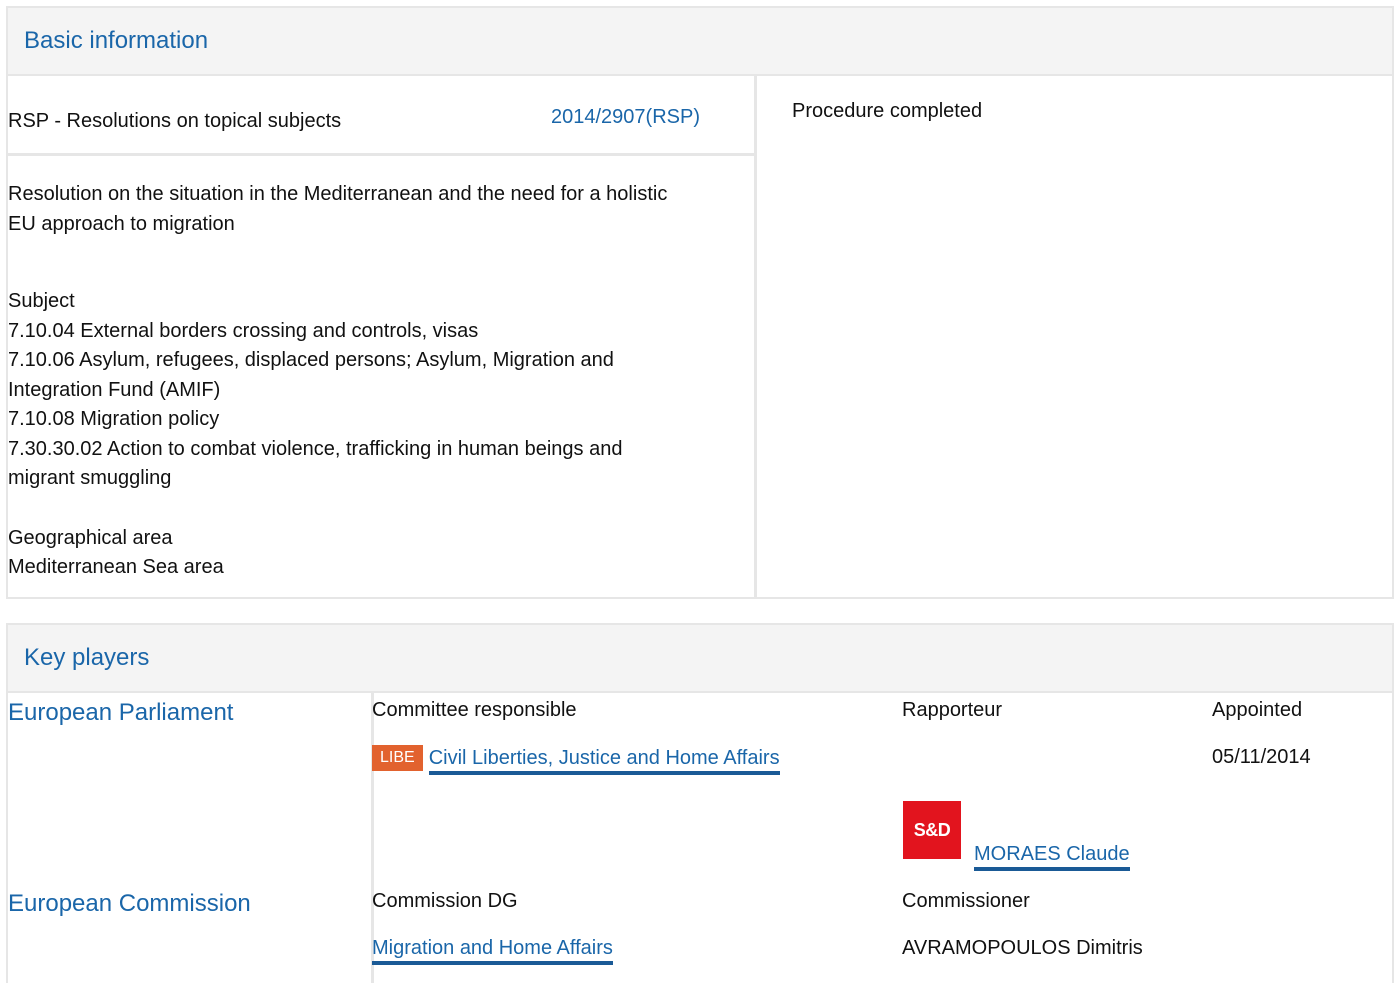 This screenshot has width=1397, height=983. I want to click on procedure-reference-link: 2014/2907(RSP), so click(625, 117).